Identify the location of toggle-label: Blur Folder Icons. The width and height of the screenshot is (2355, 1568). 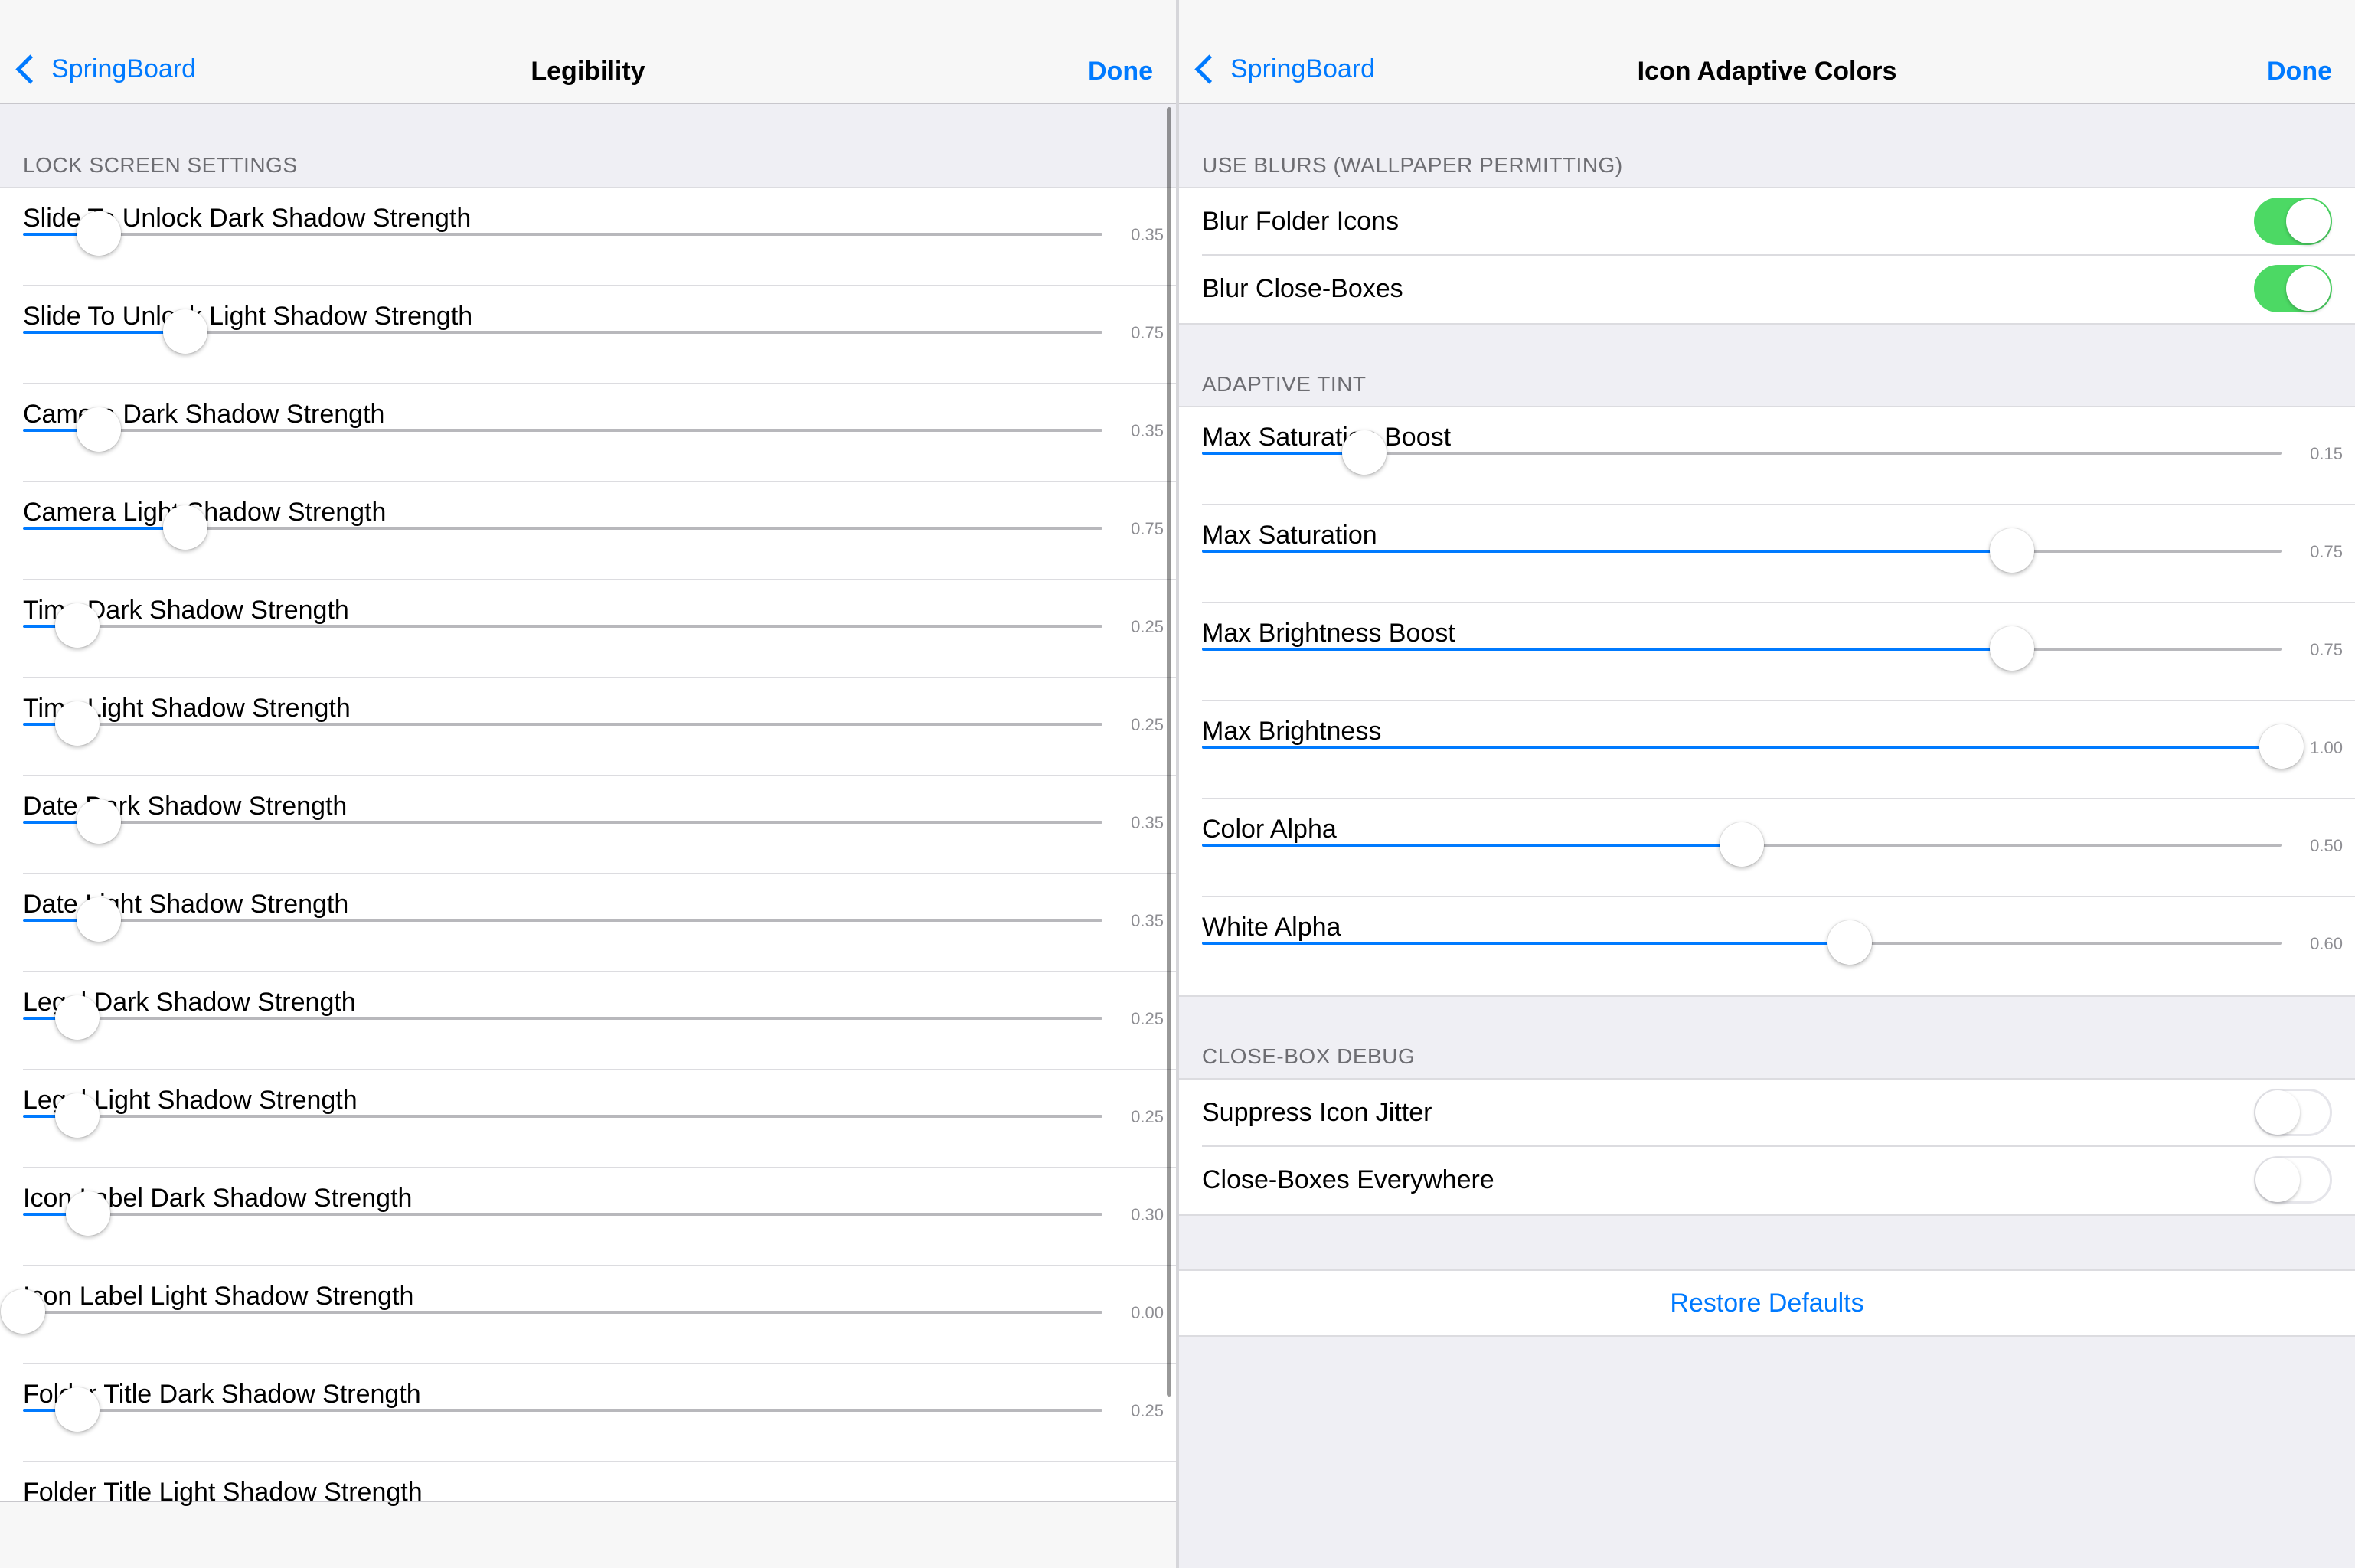
(1300, 221).